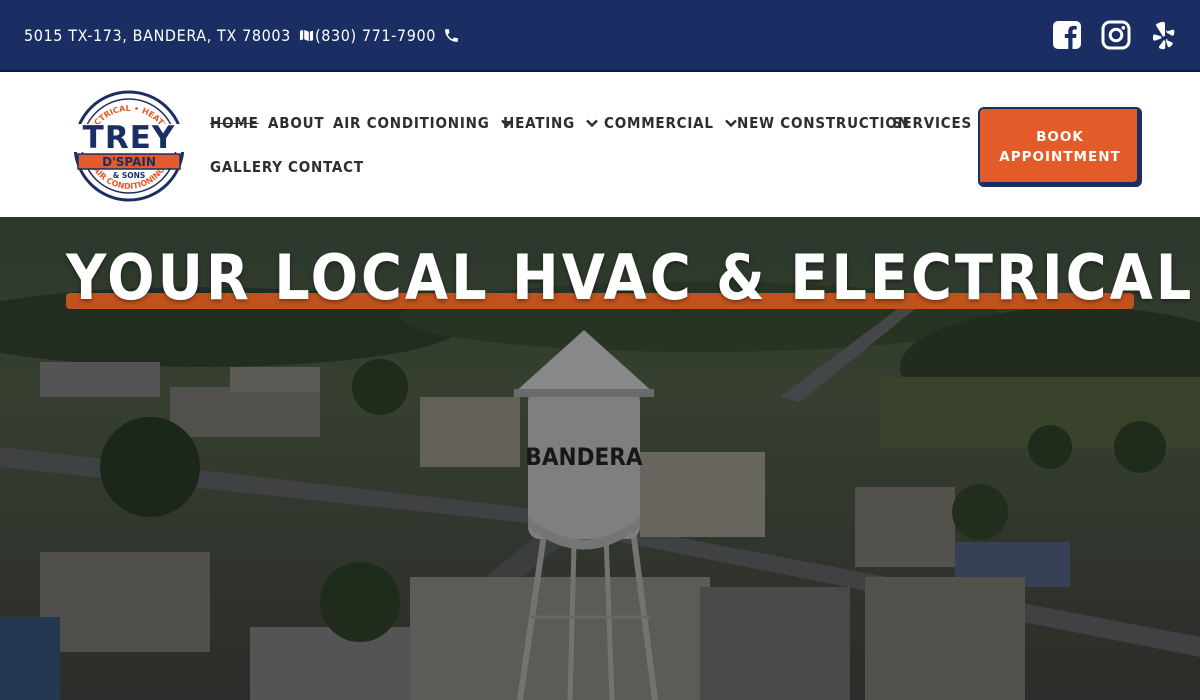  I want to click on phone-link: (830) 771-7900, so click(387, 35).